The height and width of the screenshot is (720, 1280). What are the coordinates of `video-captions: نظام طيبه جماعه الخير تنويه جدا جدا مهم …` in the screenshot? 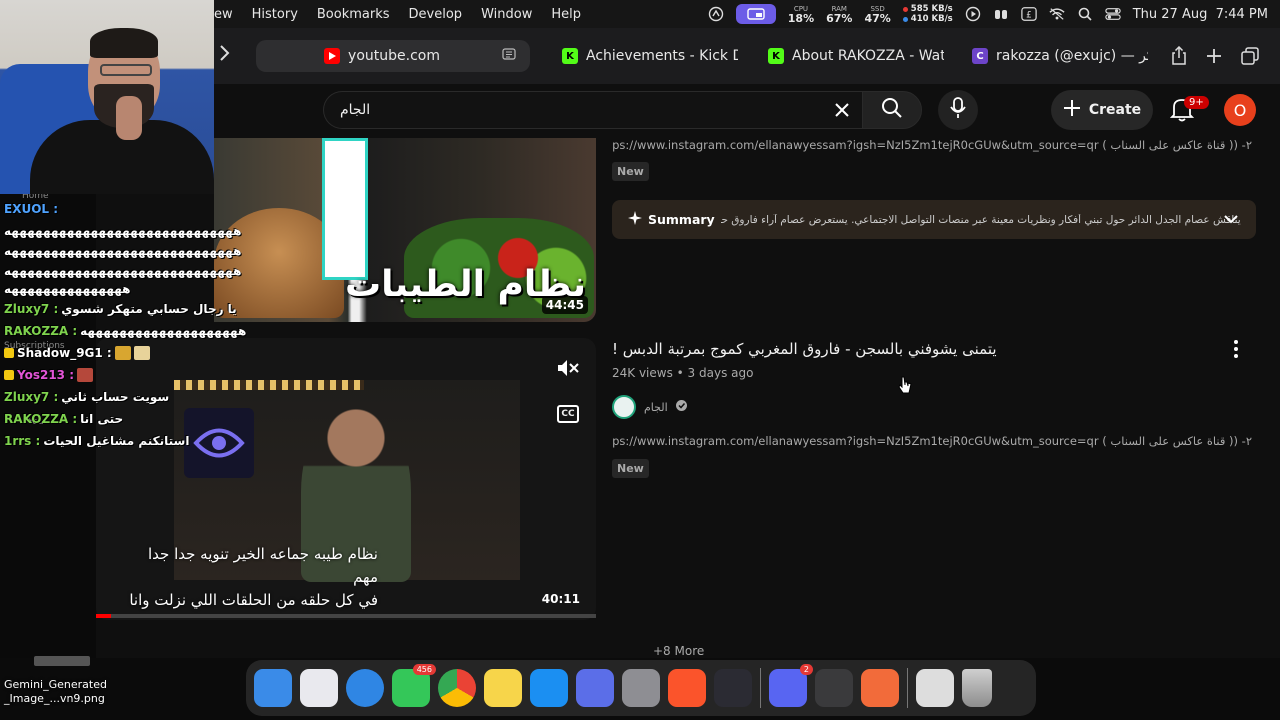 It's located at (250, 577).